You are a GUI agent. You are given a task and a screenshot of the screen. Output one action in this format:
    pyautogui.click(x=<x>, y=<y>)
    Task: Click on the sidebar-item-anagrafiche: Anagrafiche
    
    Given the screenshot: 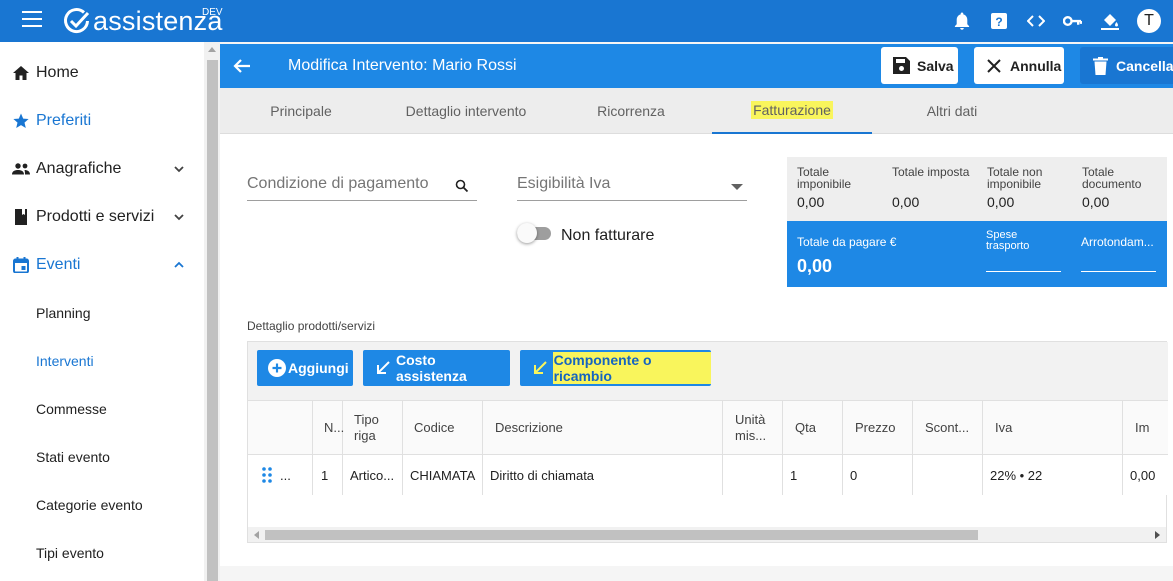 What is the action you would take?
    pyautogui.click(x=102, y=169)
    